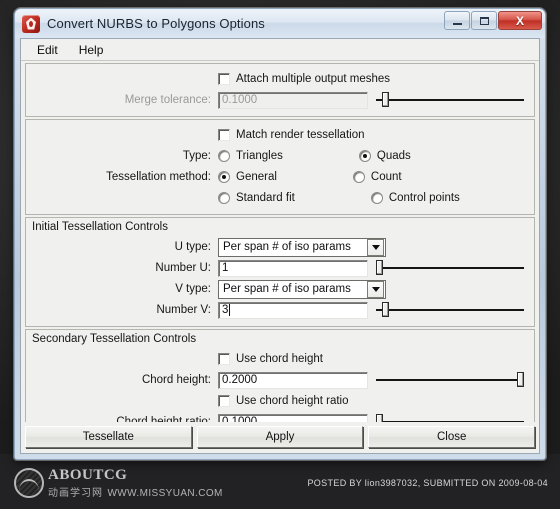 Image resolution: width=560 pixels, height=509 pixels. What do you see at coordinates (287, 289) in the screenshot?
I see `v-type-value: Per span # of iso params` at bounding box center [287, 289].